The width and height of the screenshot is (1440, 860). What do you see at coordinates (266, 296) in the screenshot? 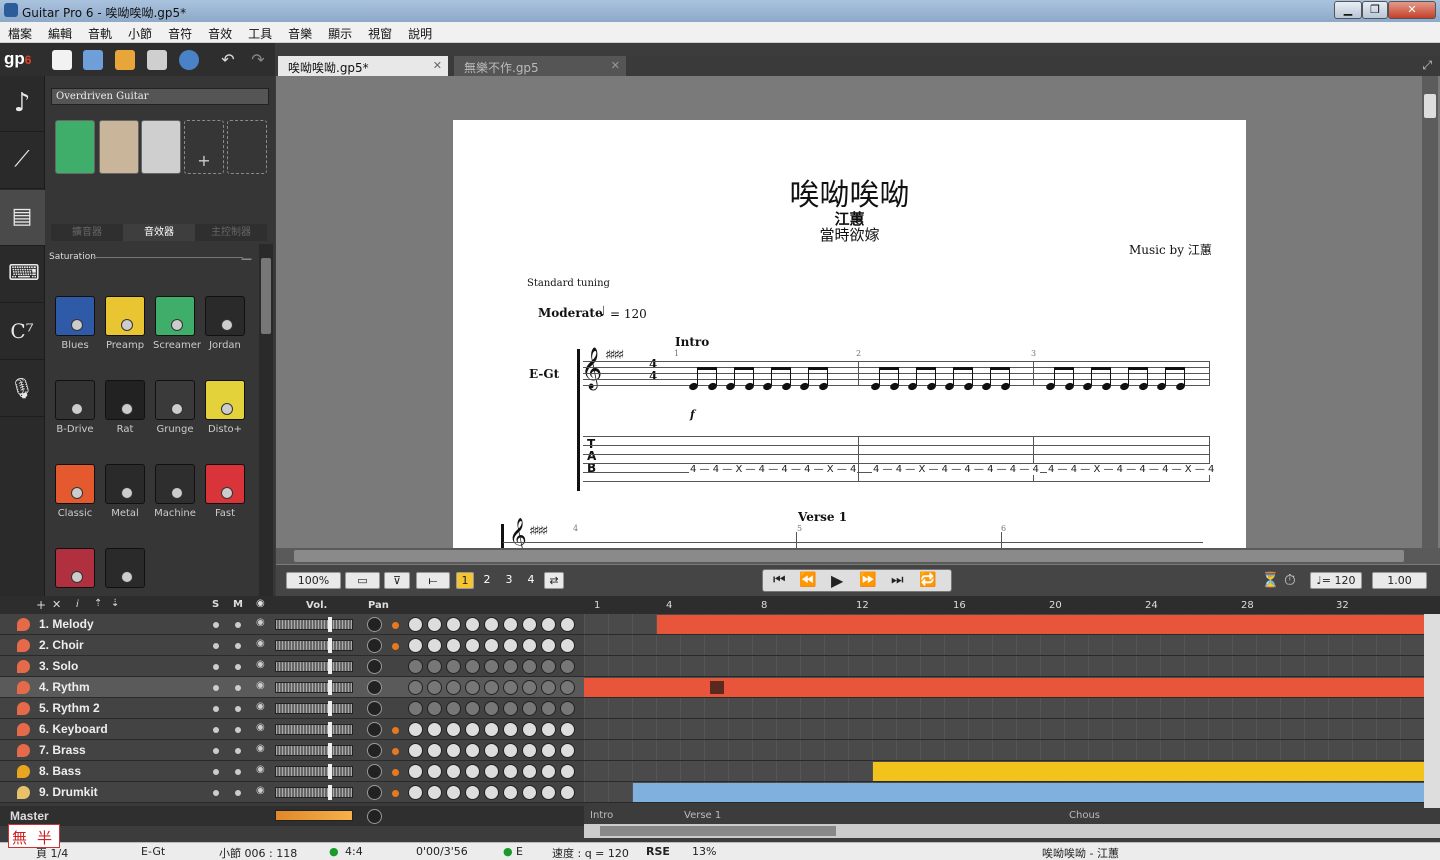
I see `effects-scroll-thumb` at bounding box center [266, 296].